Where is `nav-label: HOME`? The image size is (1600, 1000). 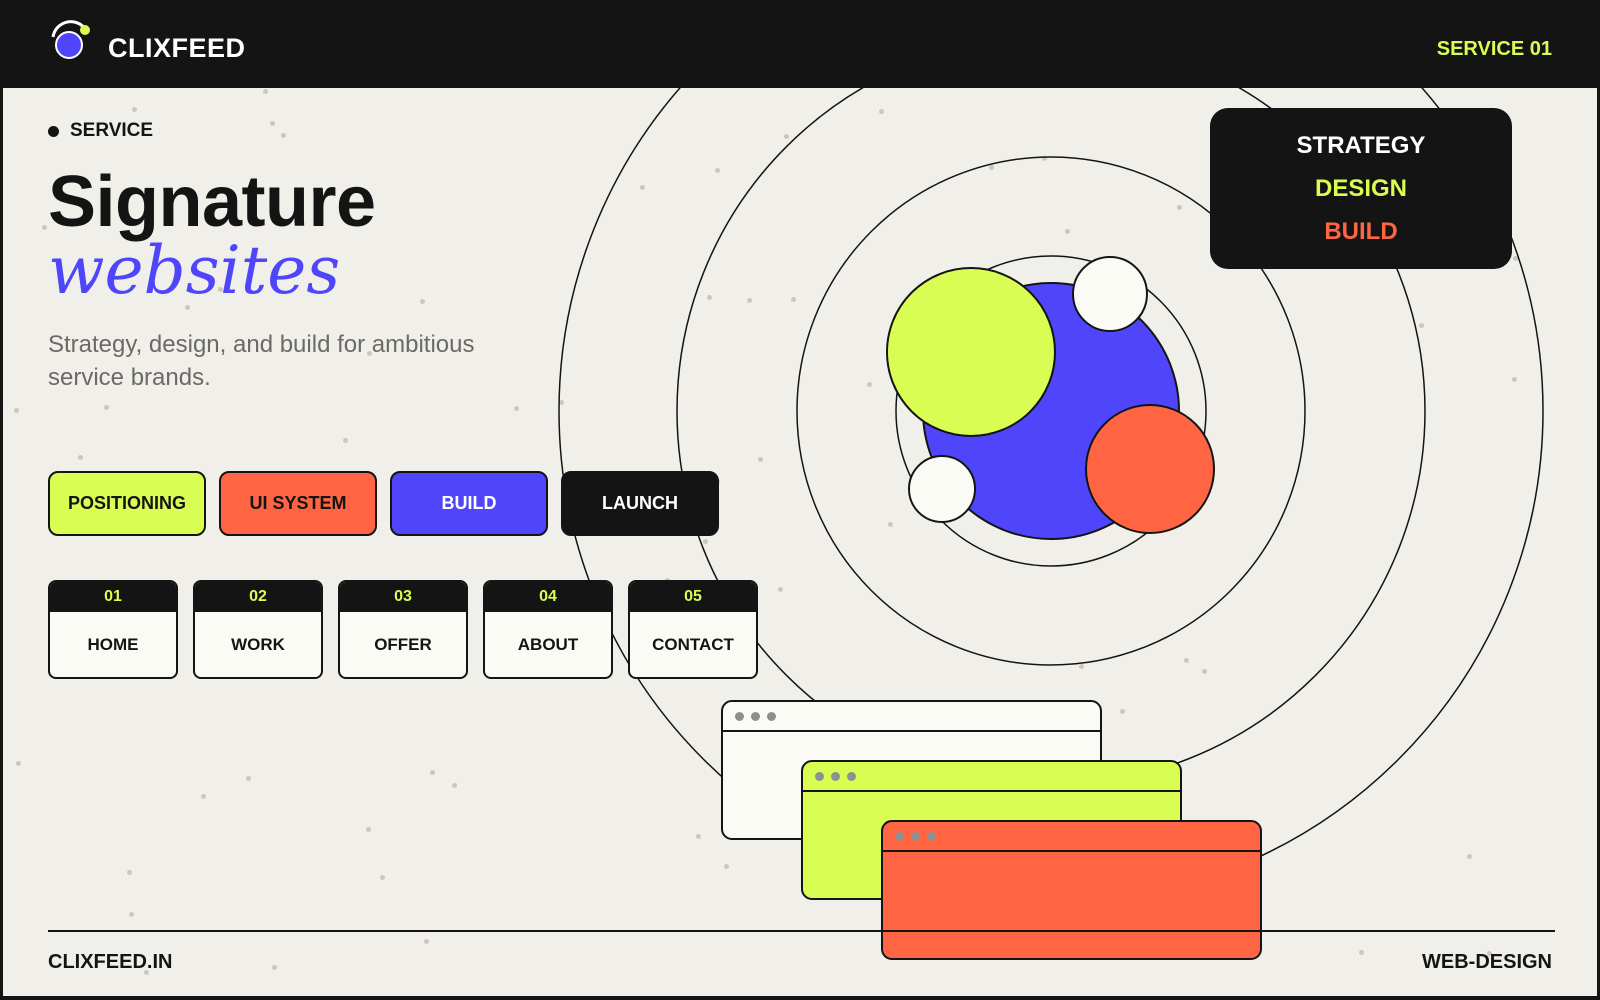
nav-label: HOME is located at coordinates (113, 644).